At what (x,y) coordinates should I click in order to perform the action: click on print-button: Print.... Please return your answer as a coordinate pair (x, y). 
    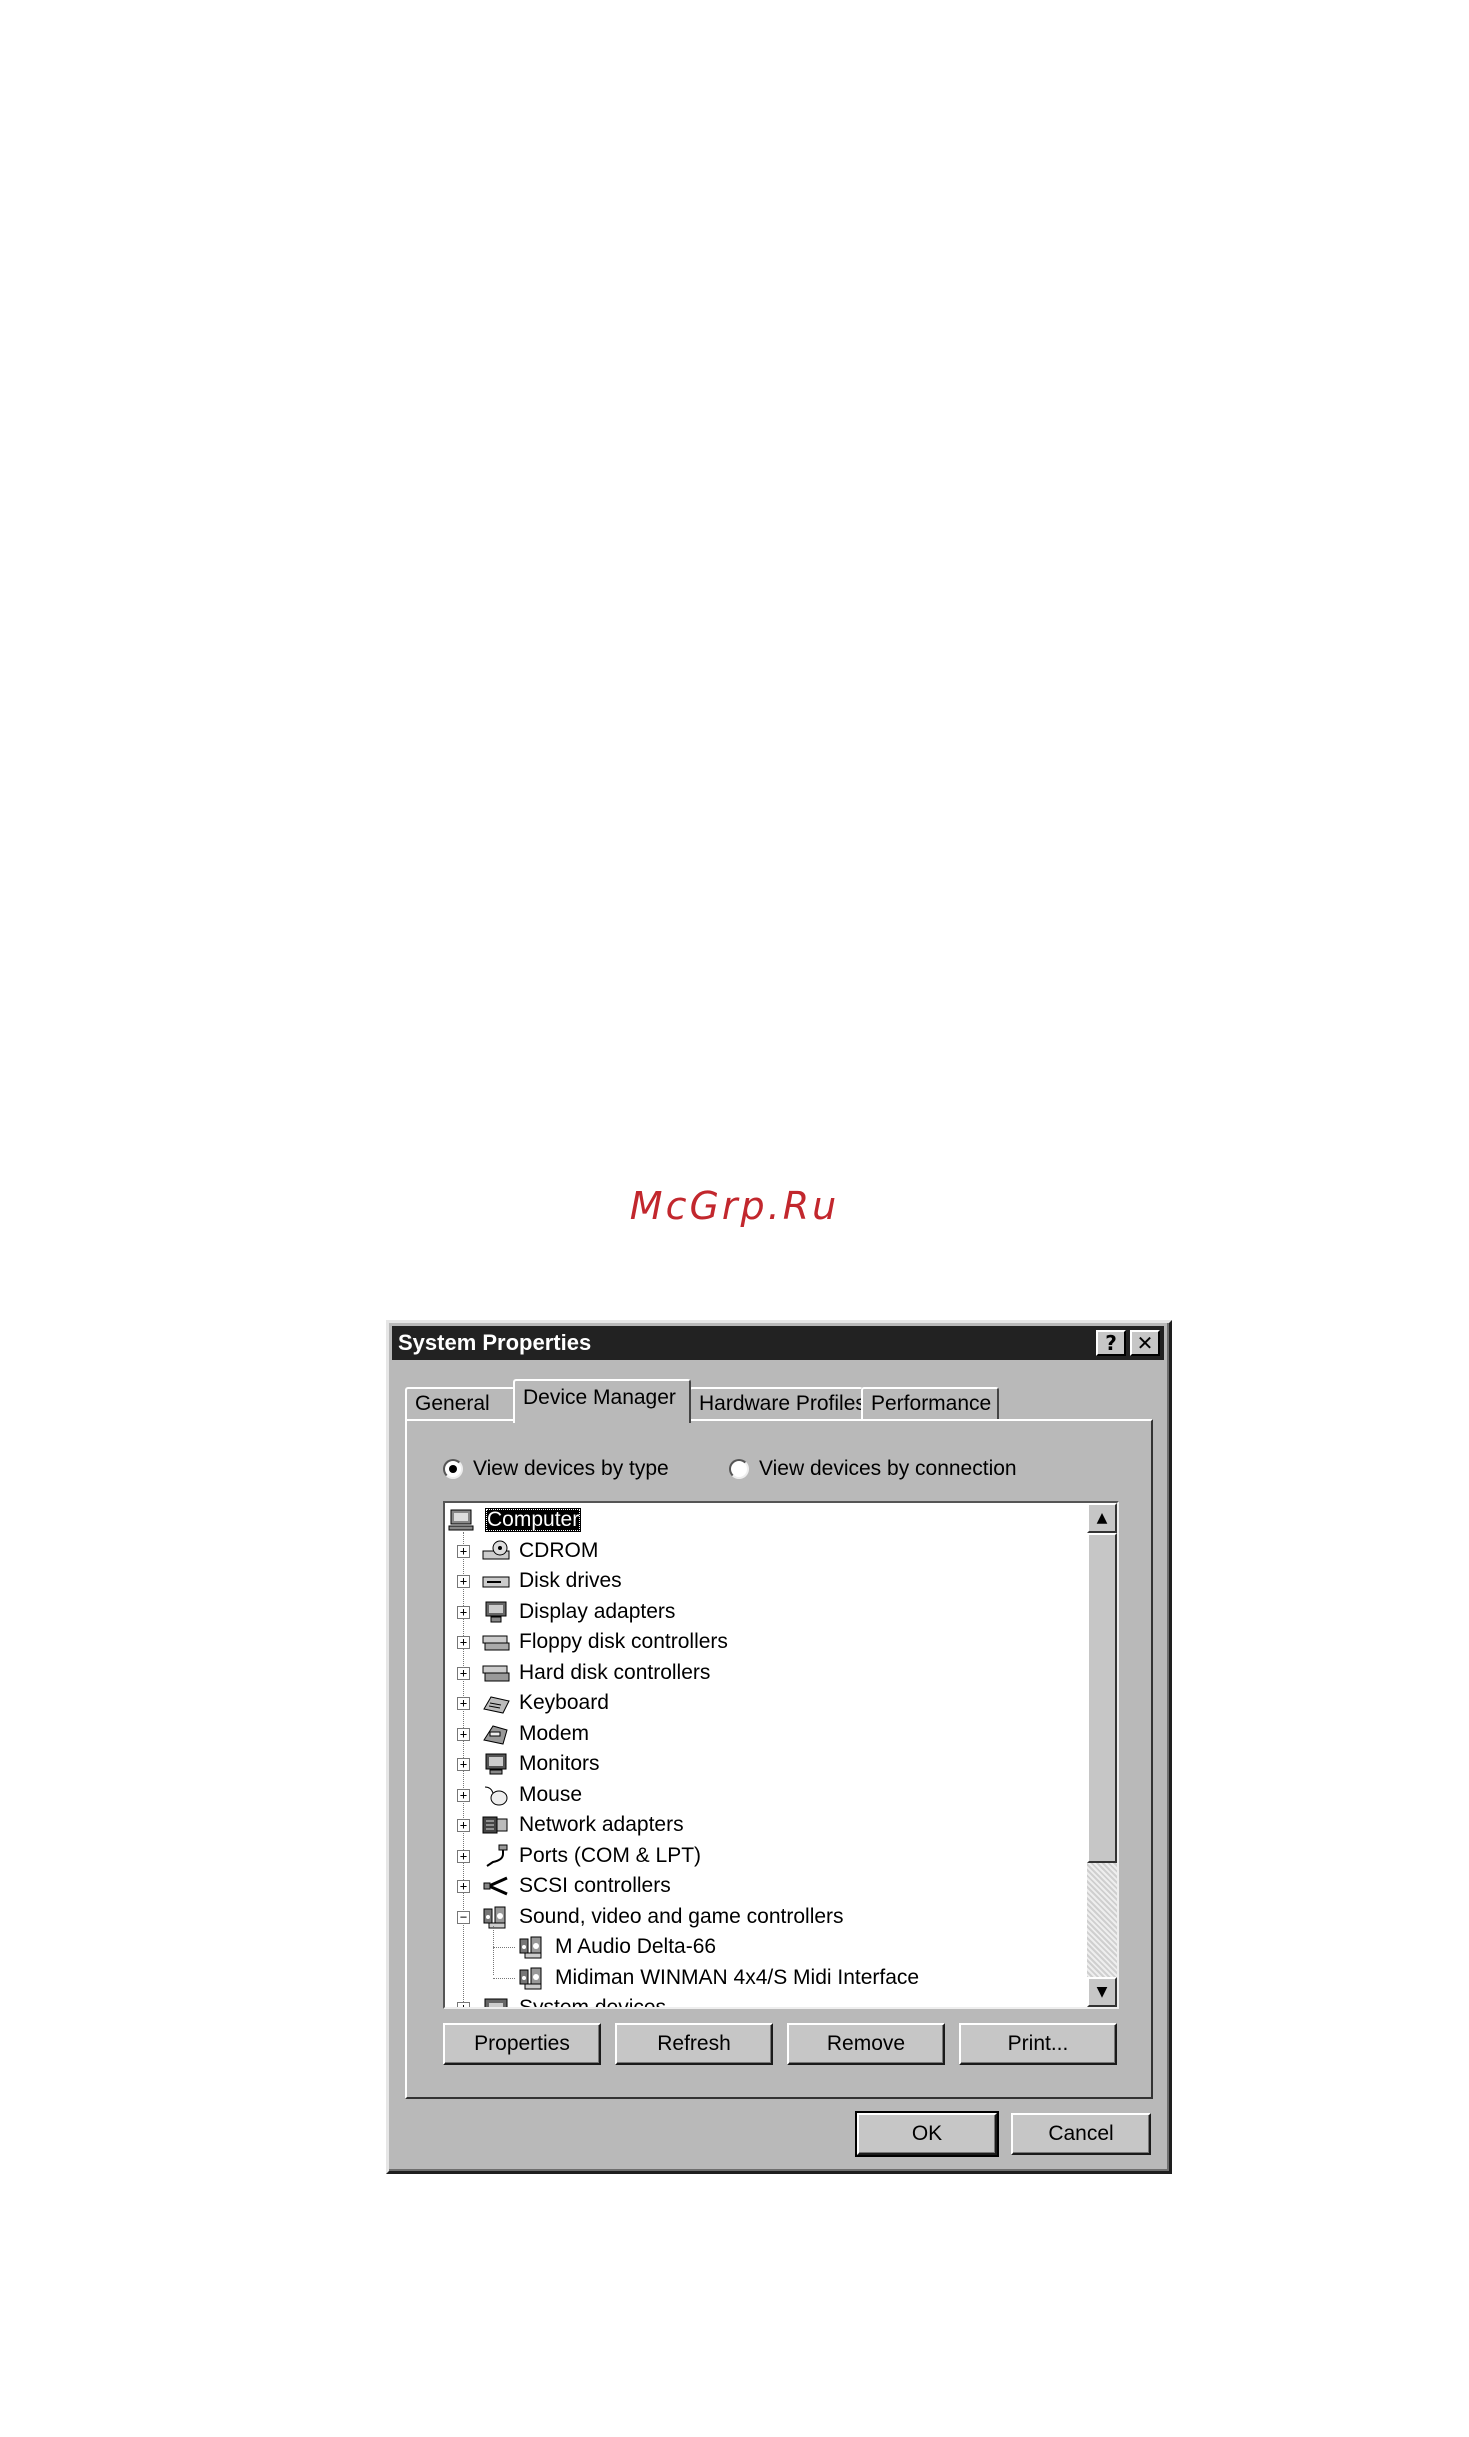
    Looking at the image, I should click on (1038, 2044).